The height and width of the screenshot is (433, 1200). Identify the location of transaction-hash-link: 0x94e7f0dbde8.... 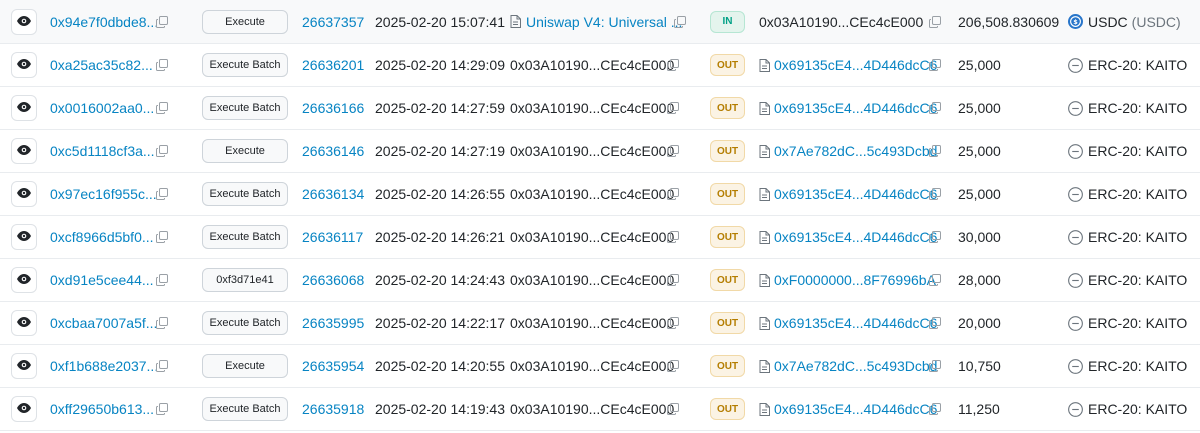
(104, 21).